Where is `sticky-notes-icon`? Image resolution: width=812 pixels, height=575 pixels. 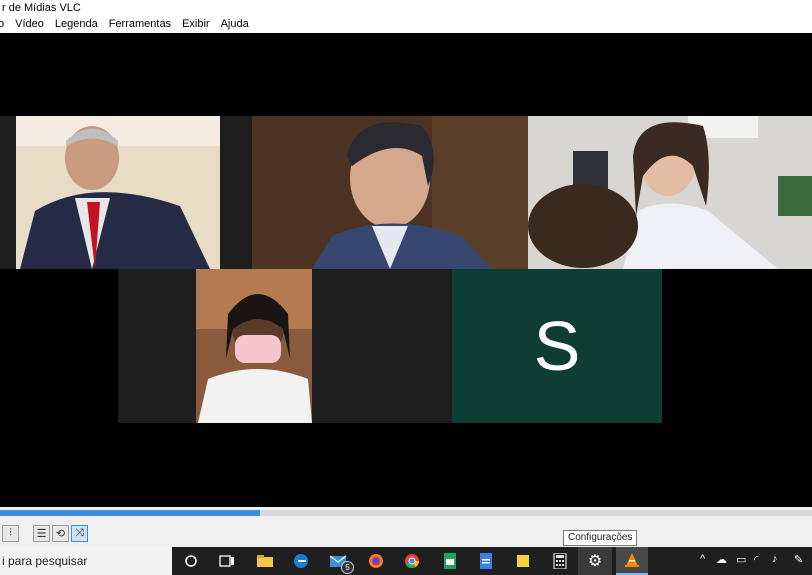 sticky-notes-icon is located at coordinates (523, 561).